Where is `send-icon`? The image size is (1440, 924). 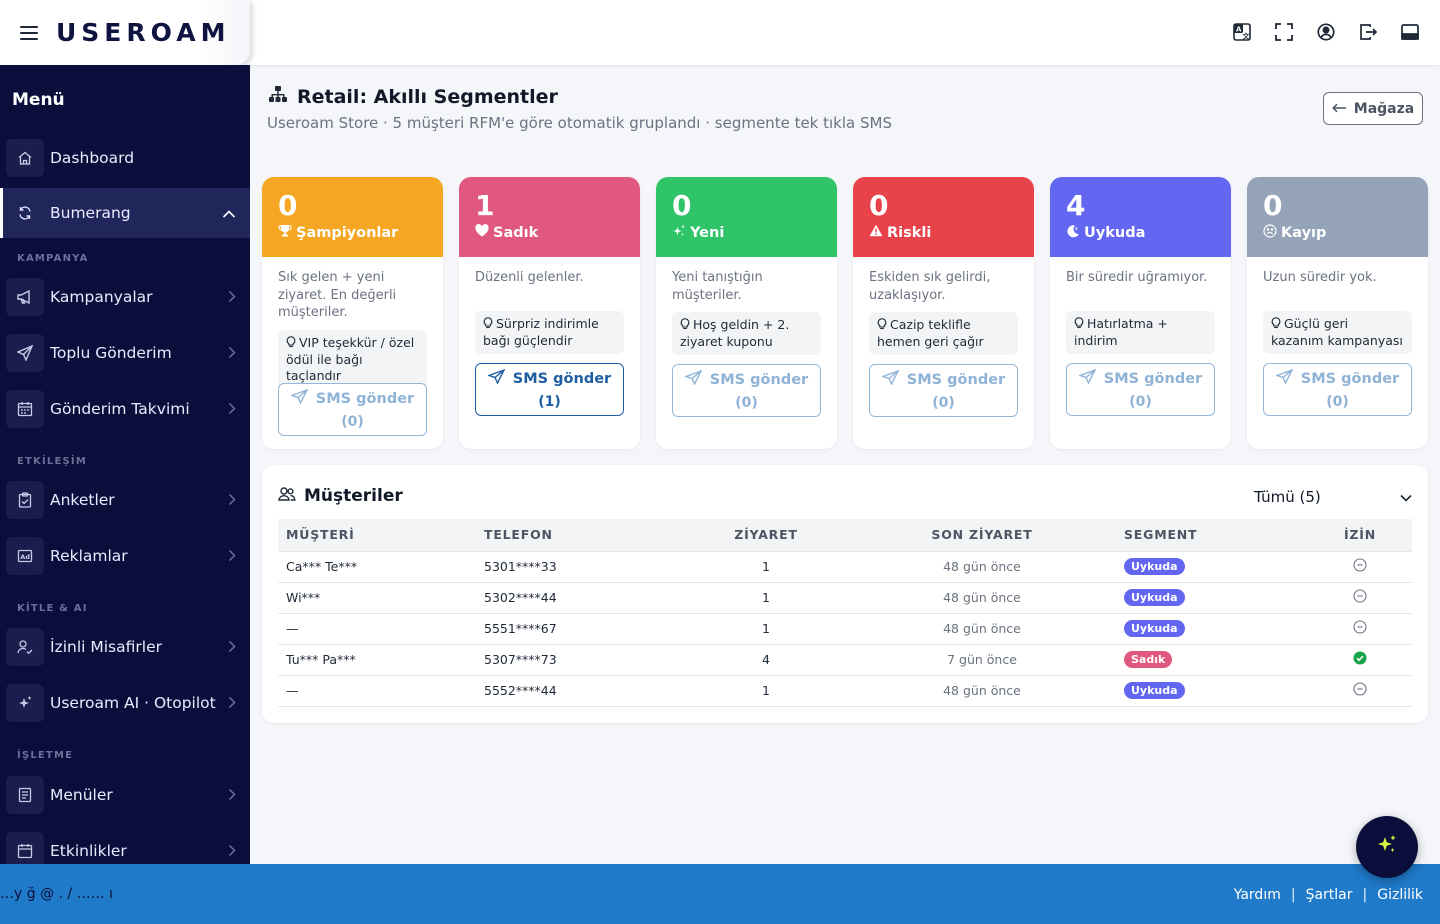
send-icon is located at coordinates (693, 379).